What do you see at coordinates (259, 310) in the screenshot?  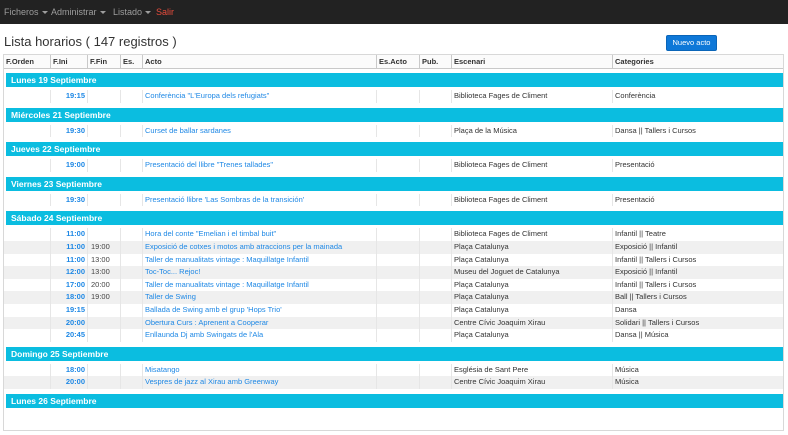 I see `cell-act-link: Ballada de Swing amb el grup 'Hops Trio'` at bounding box center [259, 310].